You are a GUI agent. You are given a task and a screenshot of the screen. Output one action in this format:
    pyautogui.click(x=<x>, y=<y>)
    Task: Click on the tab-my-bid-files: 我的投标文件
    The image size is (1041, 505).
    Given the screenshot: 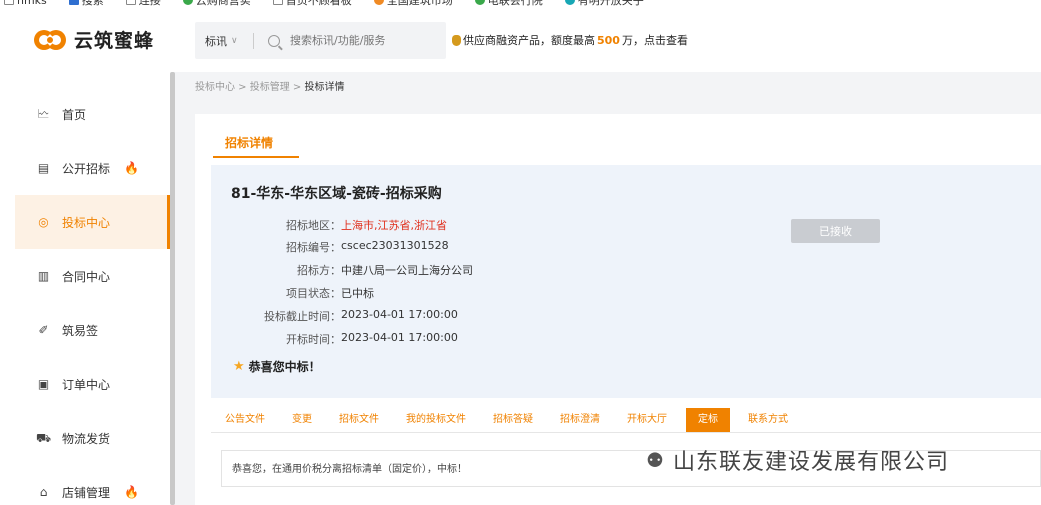 What is the action you would take?
    pyautogui.click(x=436, y=420)
    